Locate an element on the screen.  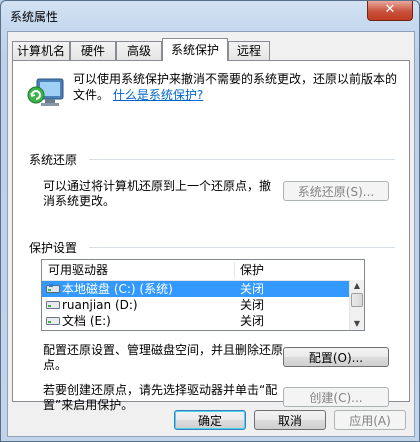
scroll-down-arrow-icon: ▼ is located at coordinates (357, 324).